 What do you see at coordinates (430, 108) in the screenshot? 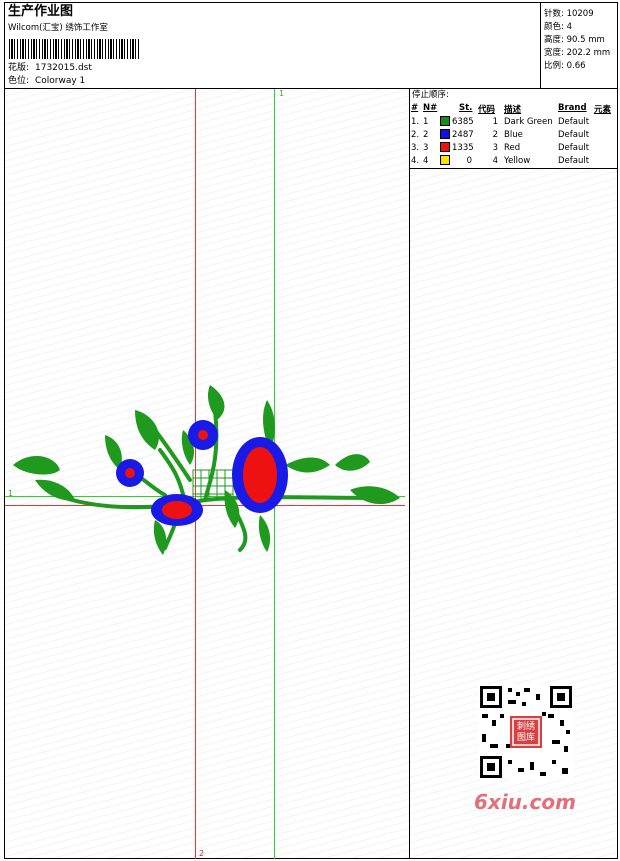
I see `col-header-needle: N#` at bounding box center [430, 108].